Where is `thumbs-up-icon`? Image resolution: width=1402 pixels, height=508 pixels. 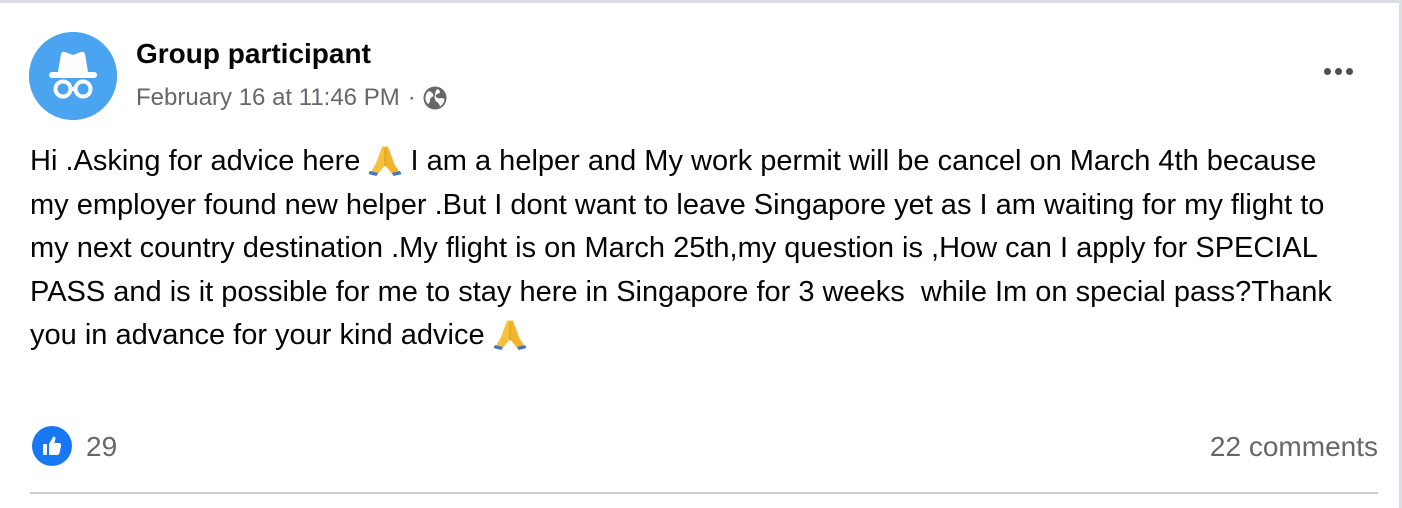
thumbs-up-icon is located at coordinates (52, 446).